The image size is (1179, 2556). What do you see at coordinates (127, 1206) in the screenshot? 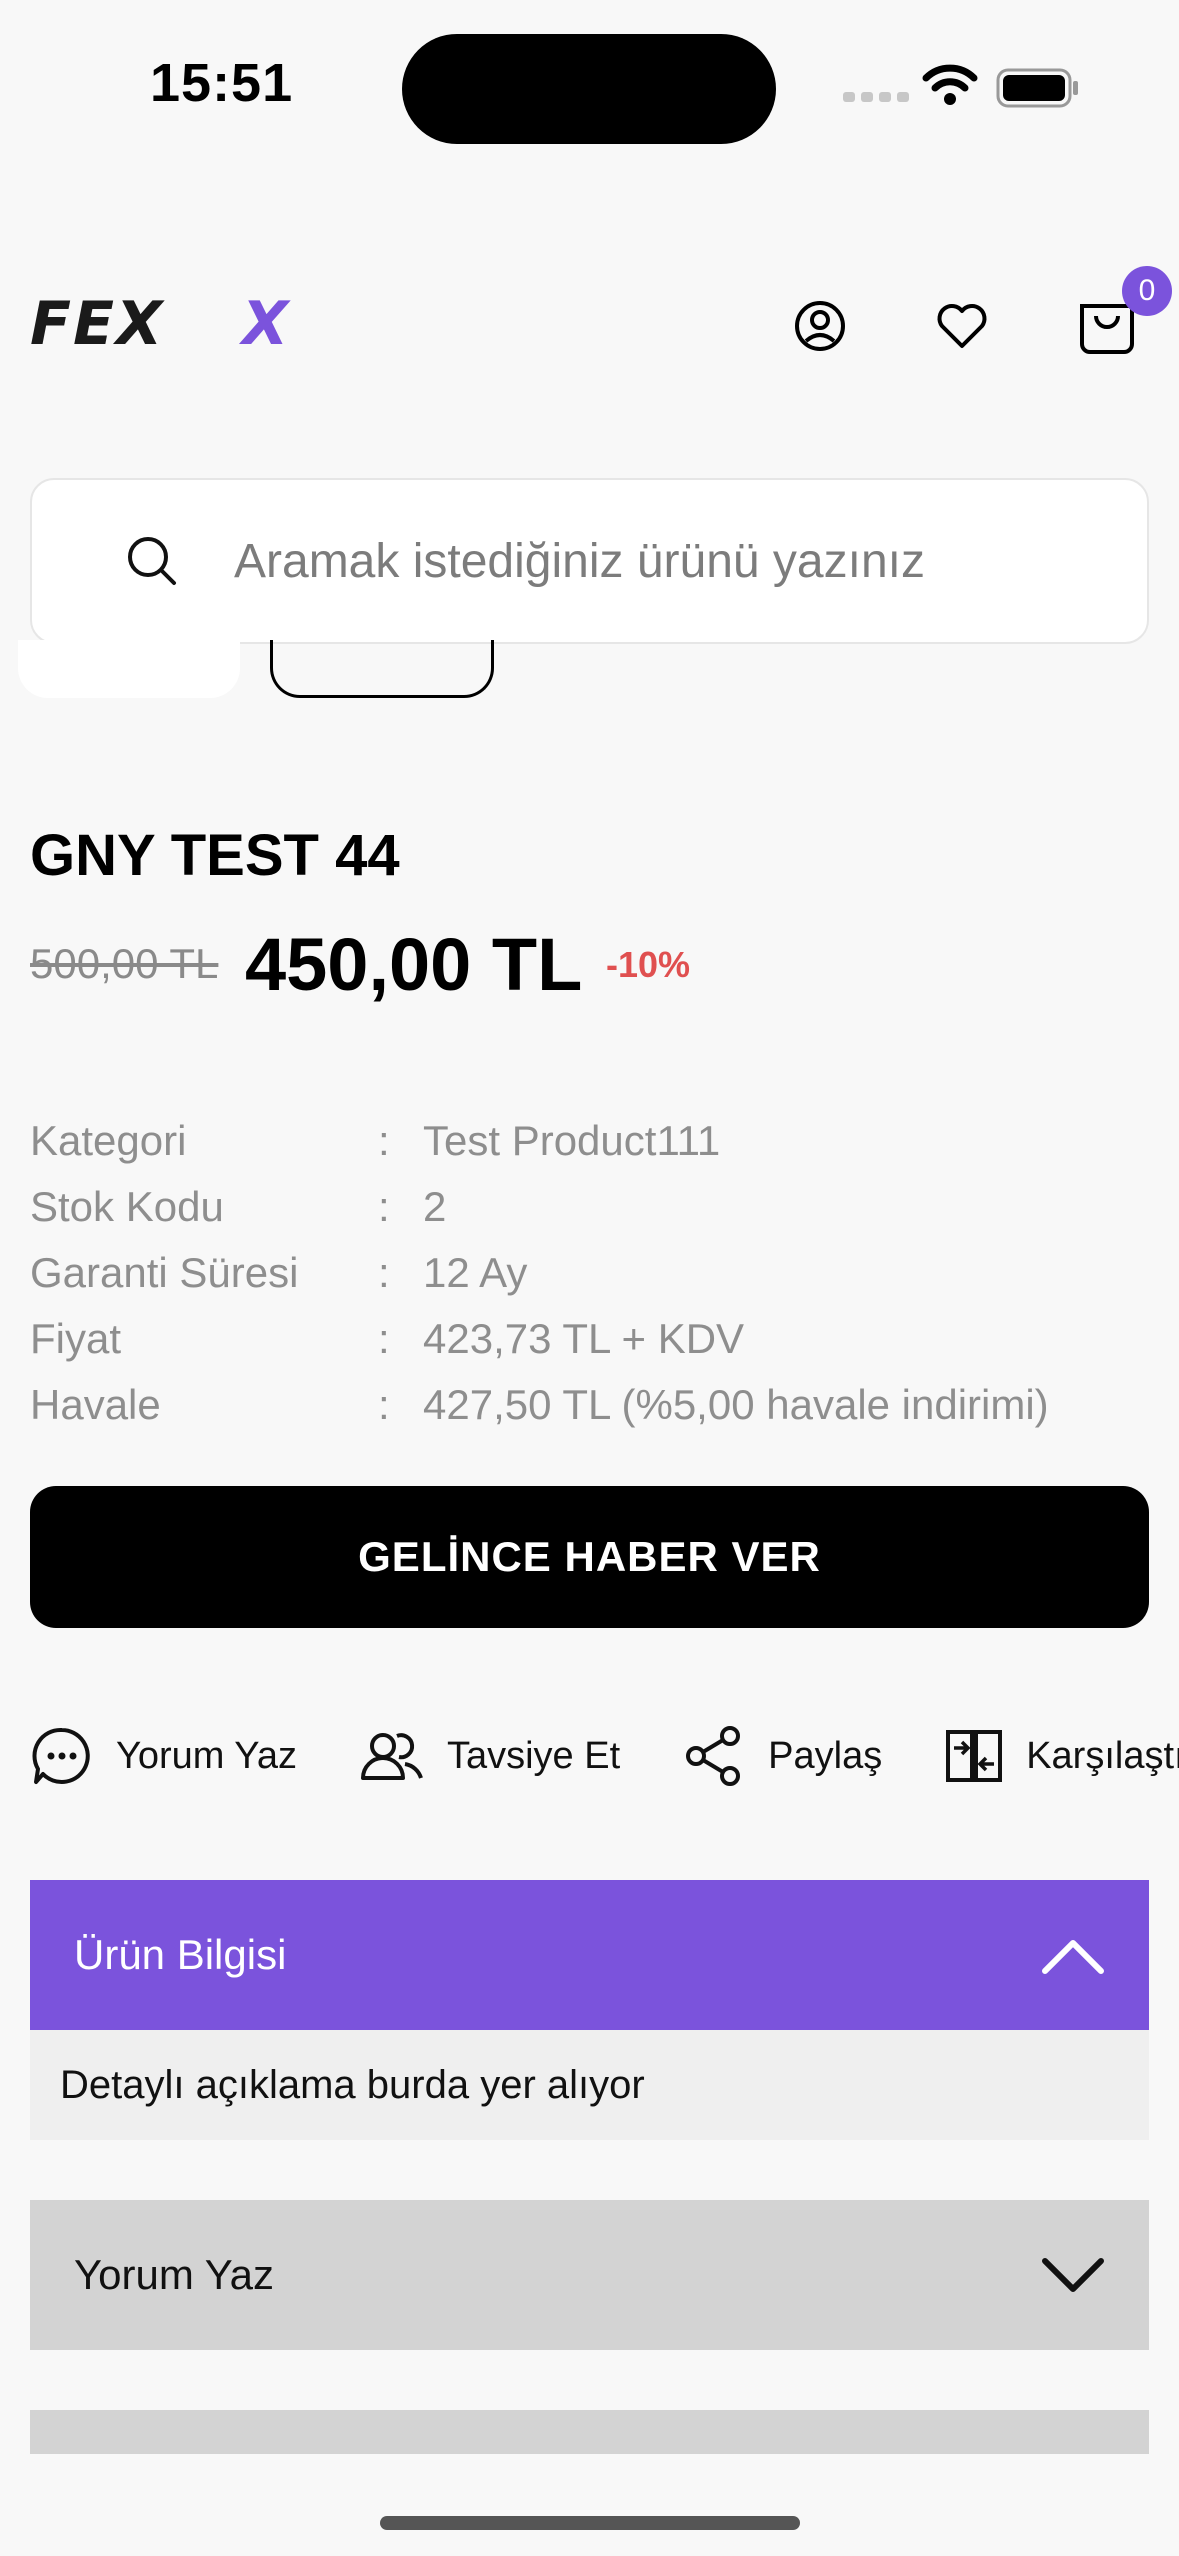
I see `spec-label: Stok Kodu` at bounding box center [127, 1206].